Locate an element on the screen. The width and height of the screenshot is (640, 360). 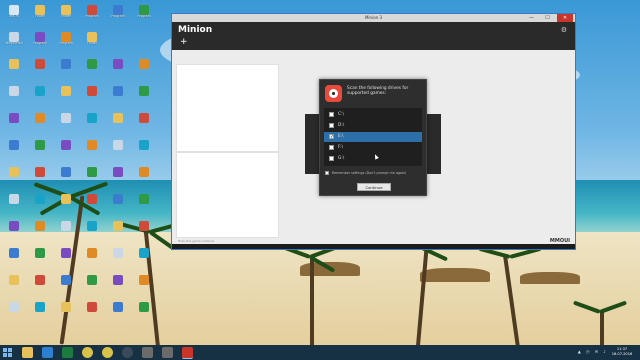
gear-icon: ⚙ is located at coordinates (564, 30).